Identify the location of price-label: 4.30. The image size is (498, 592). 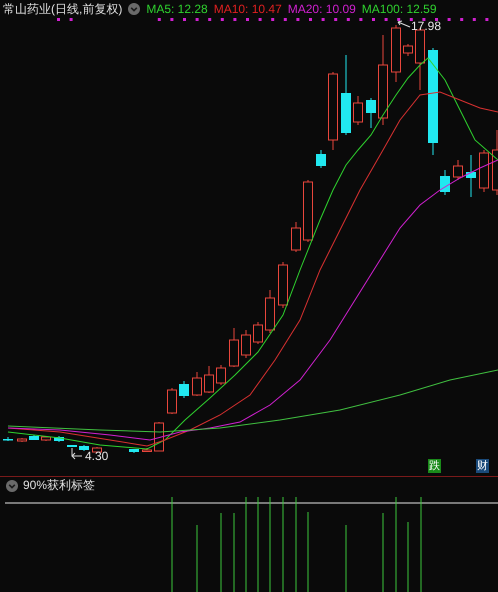
(96, 456).